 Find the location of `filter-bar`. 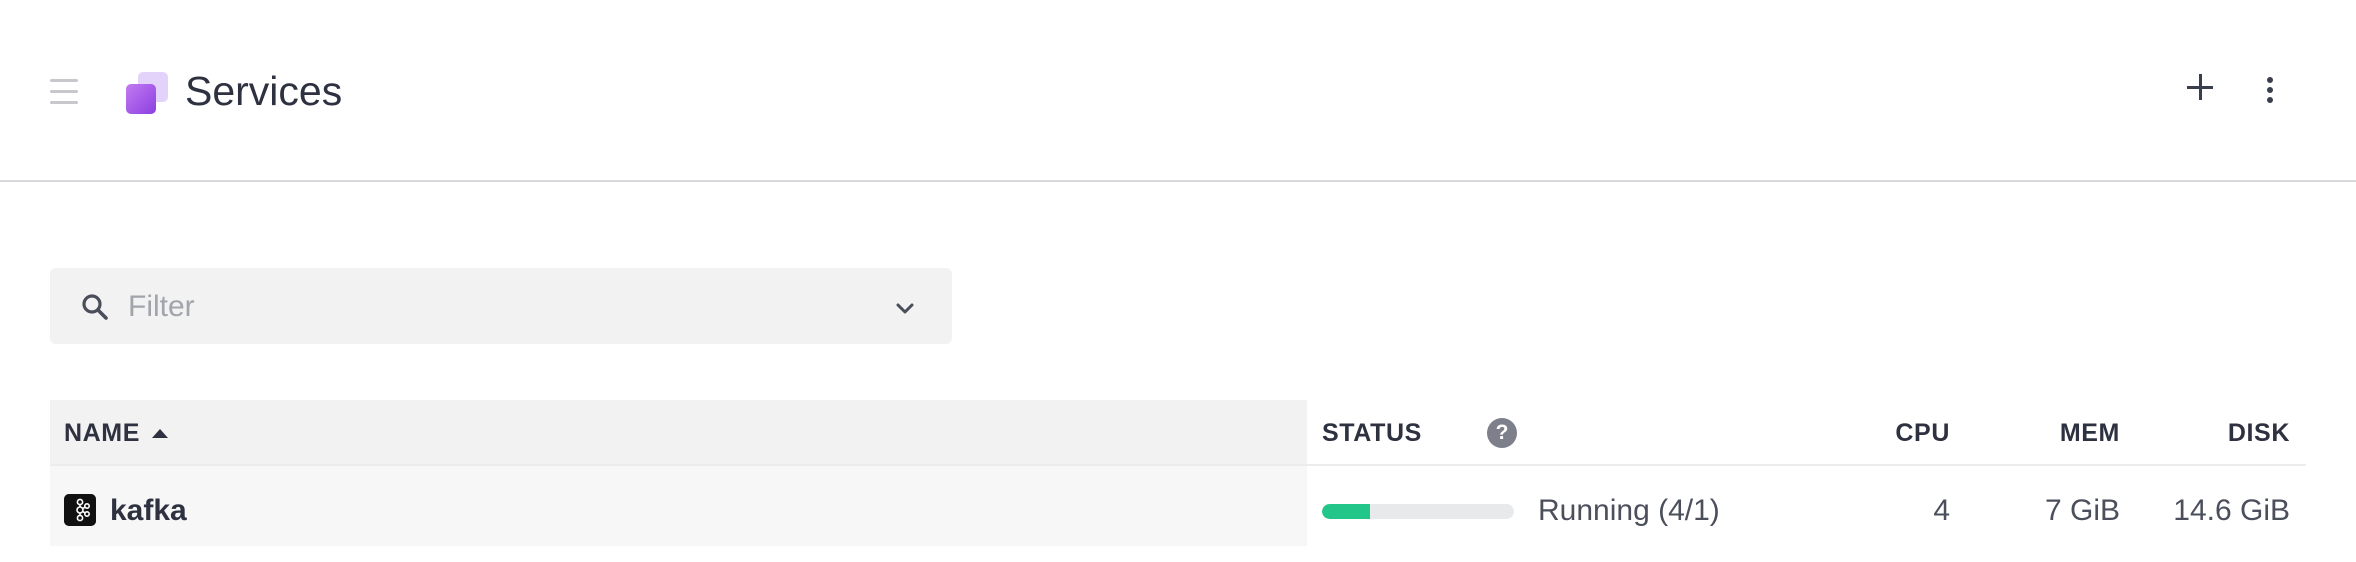

filter-bar is located at coordinates (501, 306).